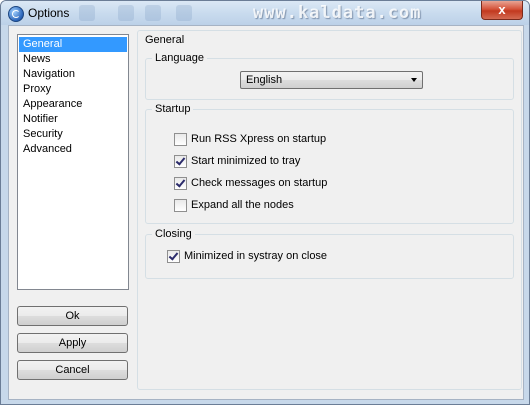 This screenshot has height=405, width=530. I want to click on nav-item-notifier: Notifier, so click(73, 119).